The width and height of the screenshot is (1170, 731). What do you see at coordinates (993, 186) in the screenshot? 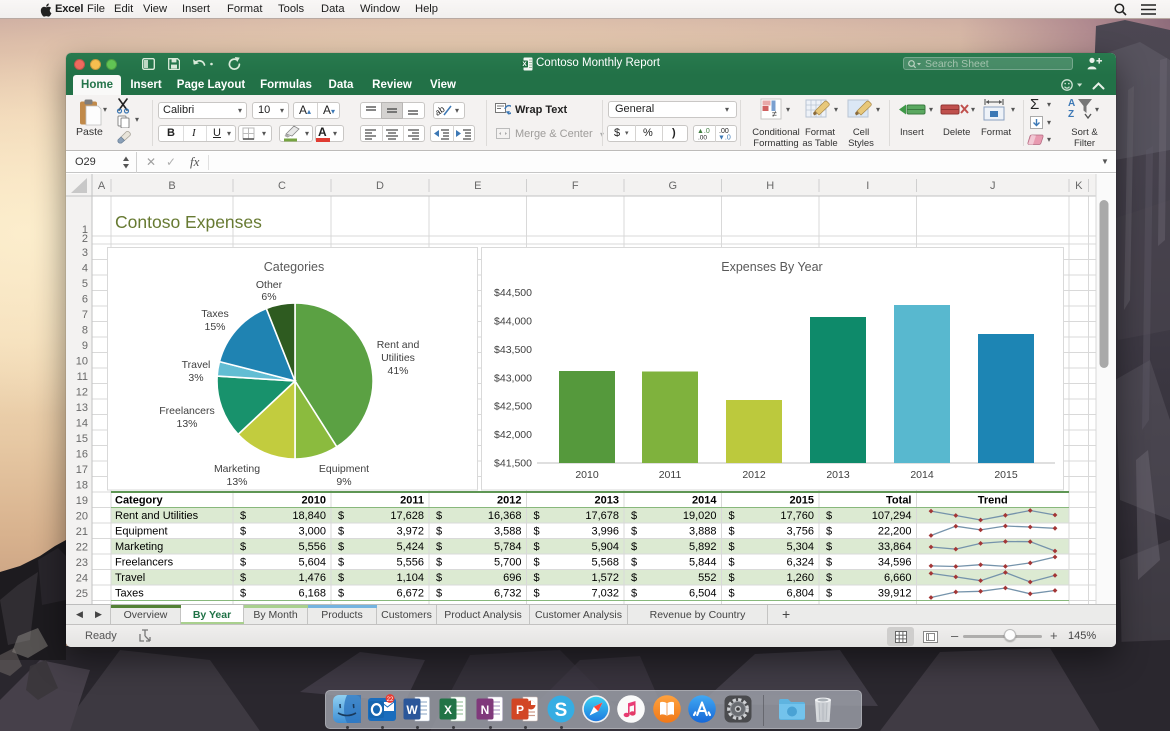
I see `svg-text: J` at bounding box center [993, 186].